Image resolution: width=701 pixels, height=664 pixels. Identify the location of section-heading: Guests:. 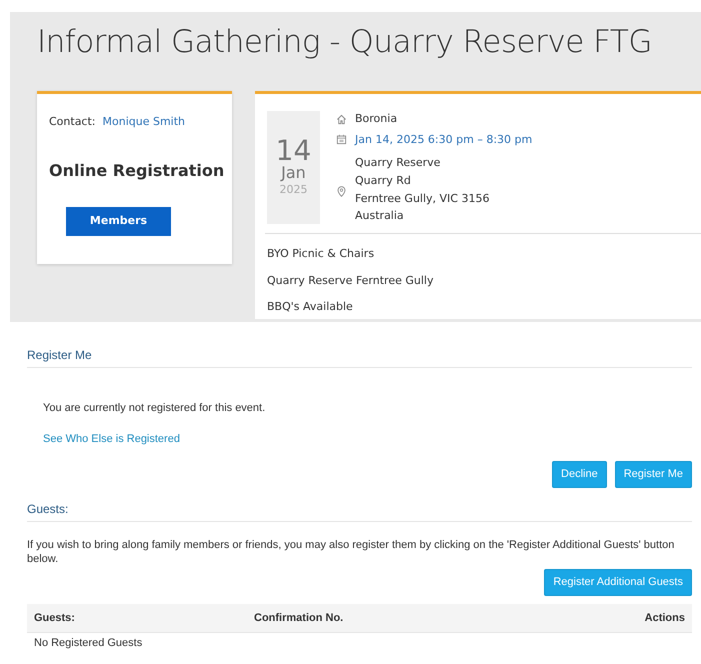
(359, 511).